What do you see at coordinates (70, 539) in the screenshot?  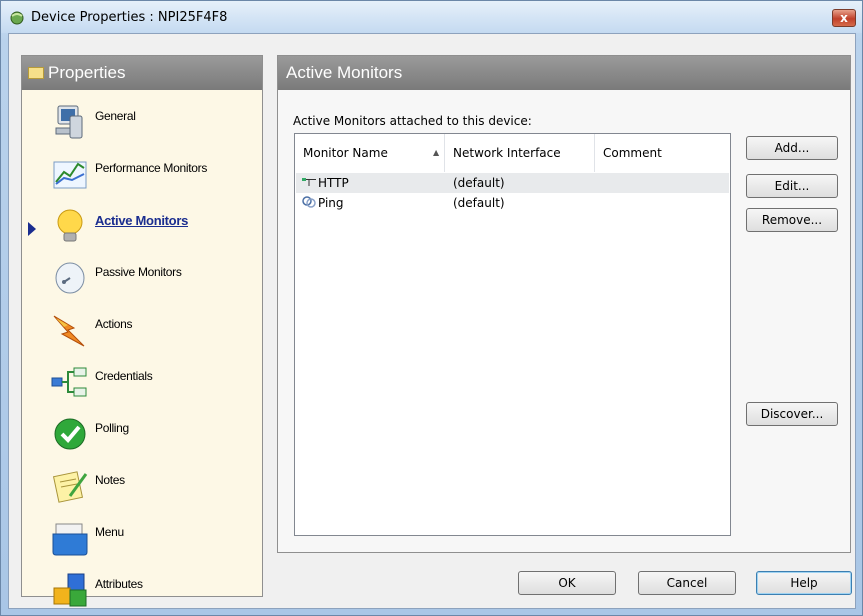 I see `menu-folder-icon` at bounding box center [70, 539].